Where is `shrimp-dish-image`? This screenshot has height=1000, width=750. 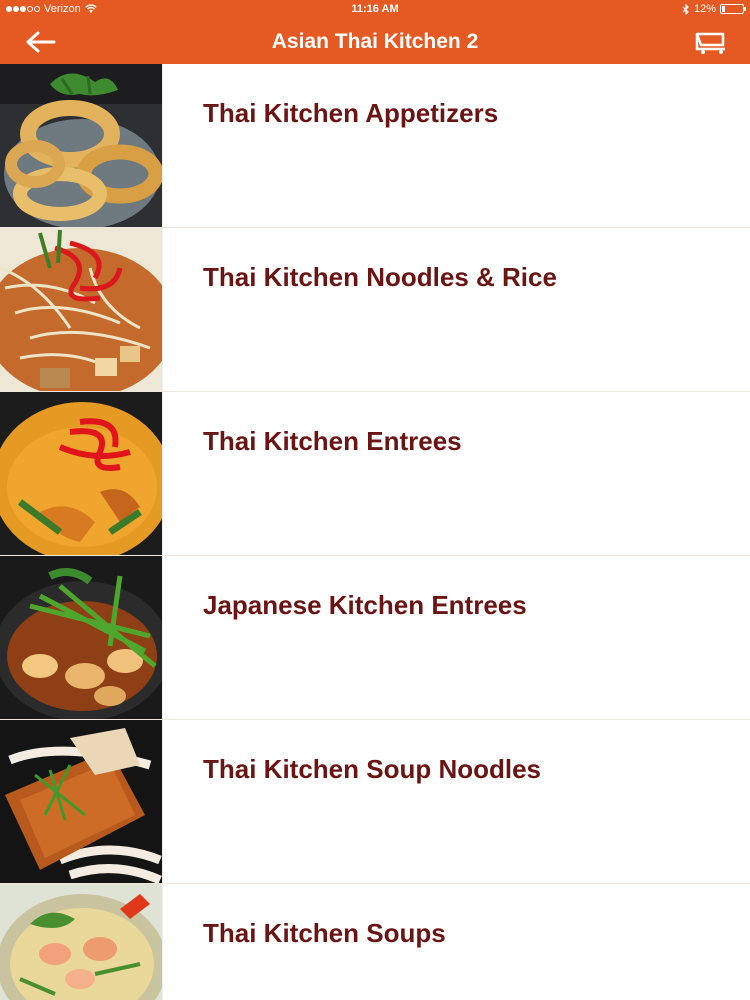
shrimp-dish-image is located at coordinates (81, 637).